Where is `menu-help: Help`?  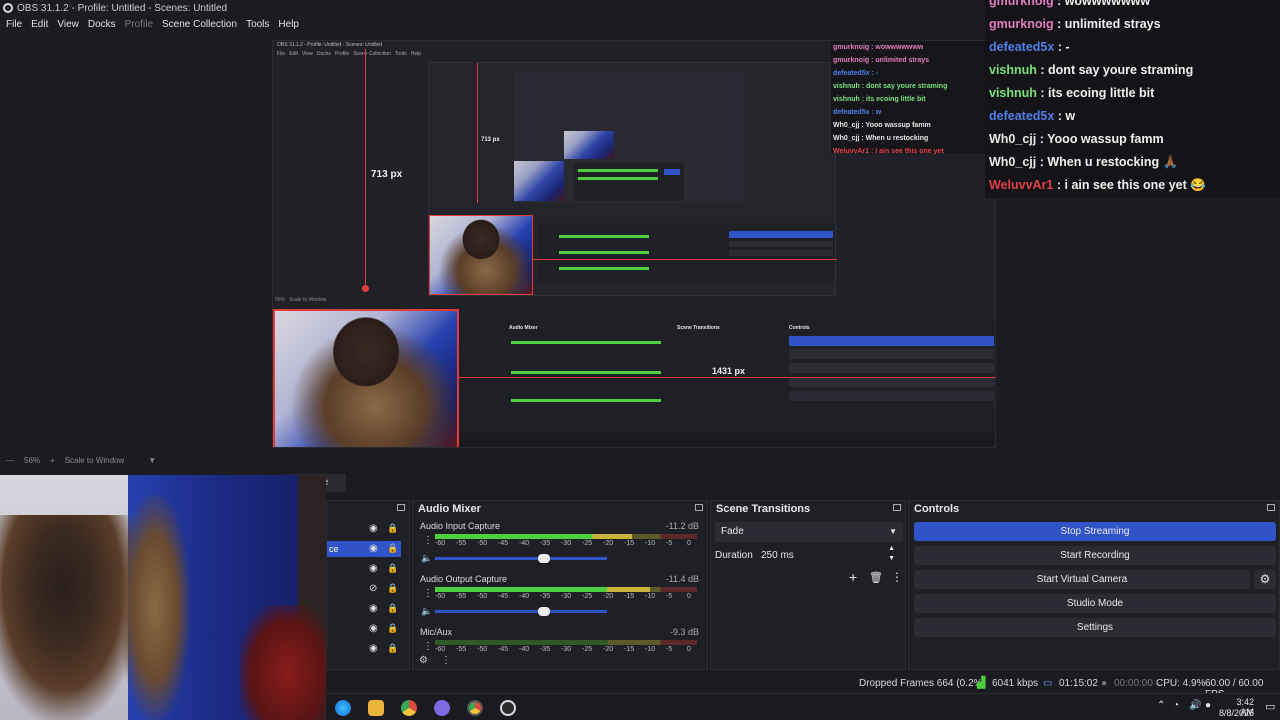 menu-help: Help is located at coordinates (288, 24).